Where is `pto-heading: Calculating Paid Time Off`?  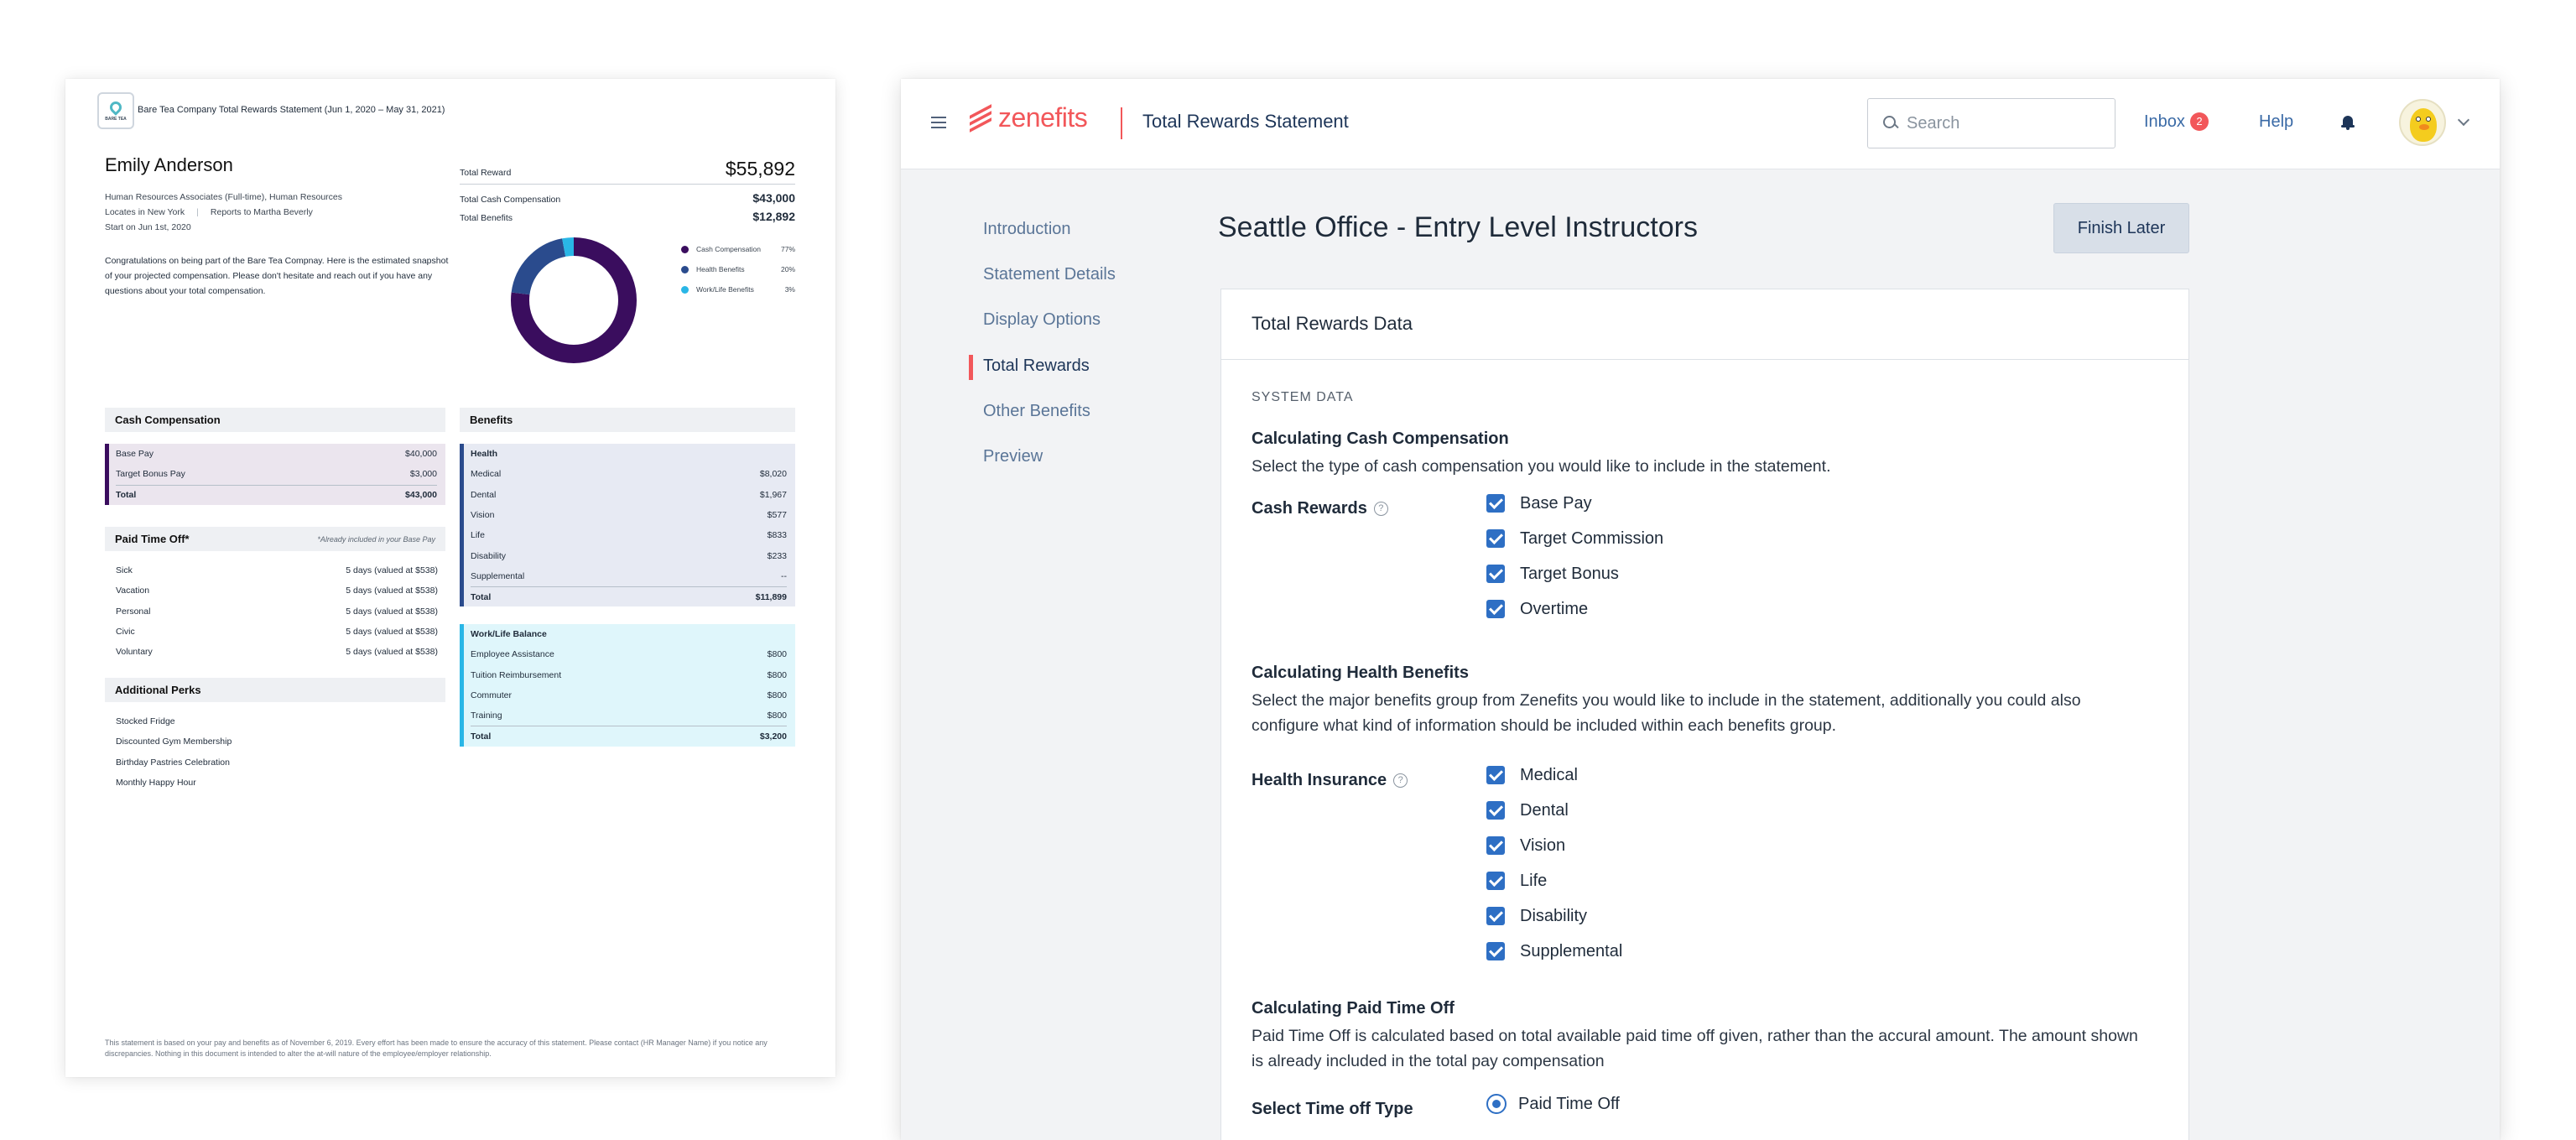 pto-heading: Calculating Paid Time Off is located at coordinates (1353, 1008).